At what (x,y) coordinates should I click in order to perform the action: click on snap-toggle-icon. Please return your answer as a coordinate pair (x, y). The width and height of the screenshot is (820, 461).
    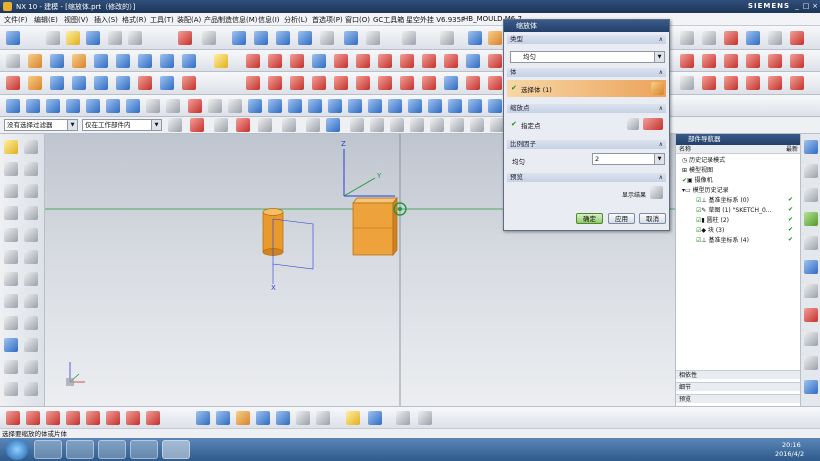
    Looking at the image, I should click on (197, 125).